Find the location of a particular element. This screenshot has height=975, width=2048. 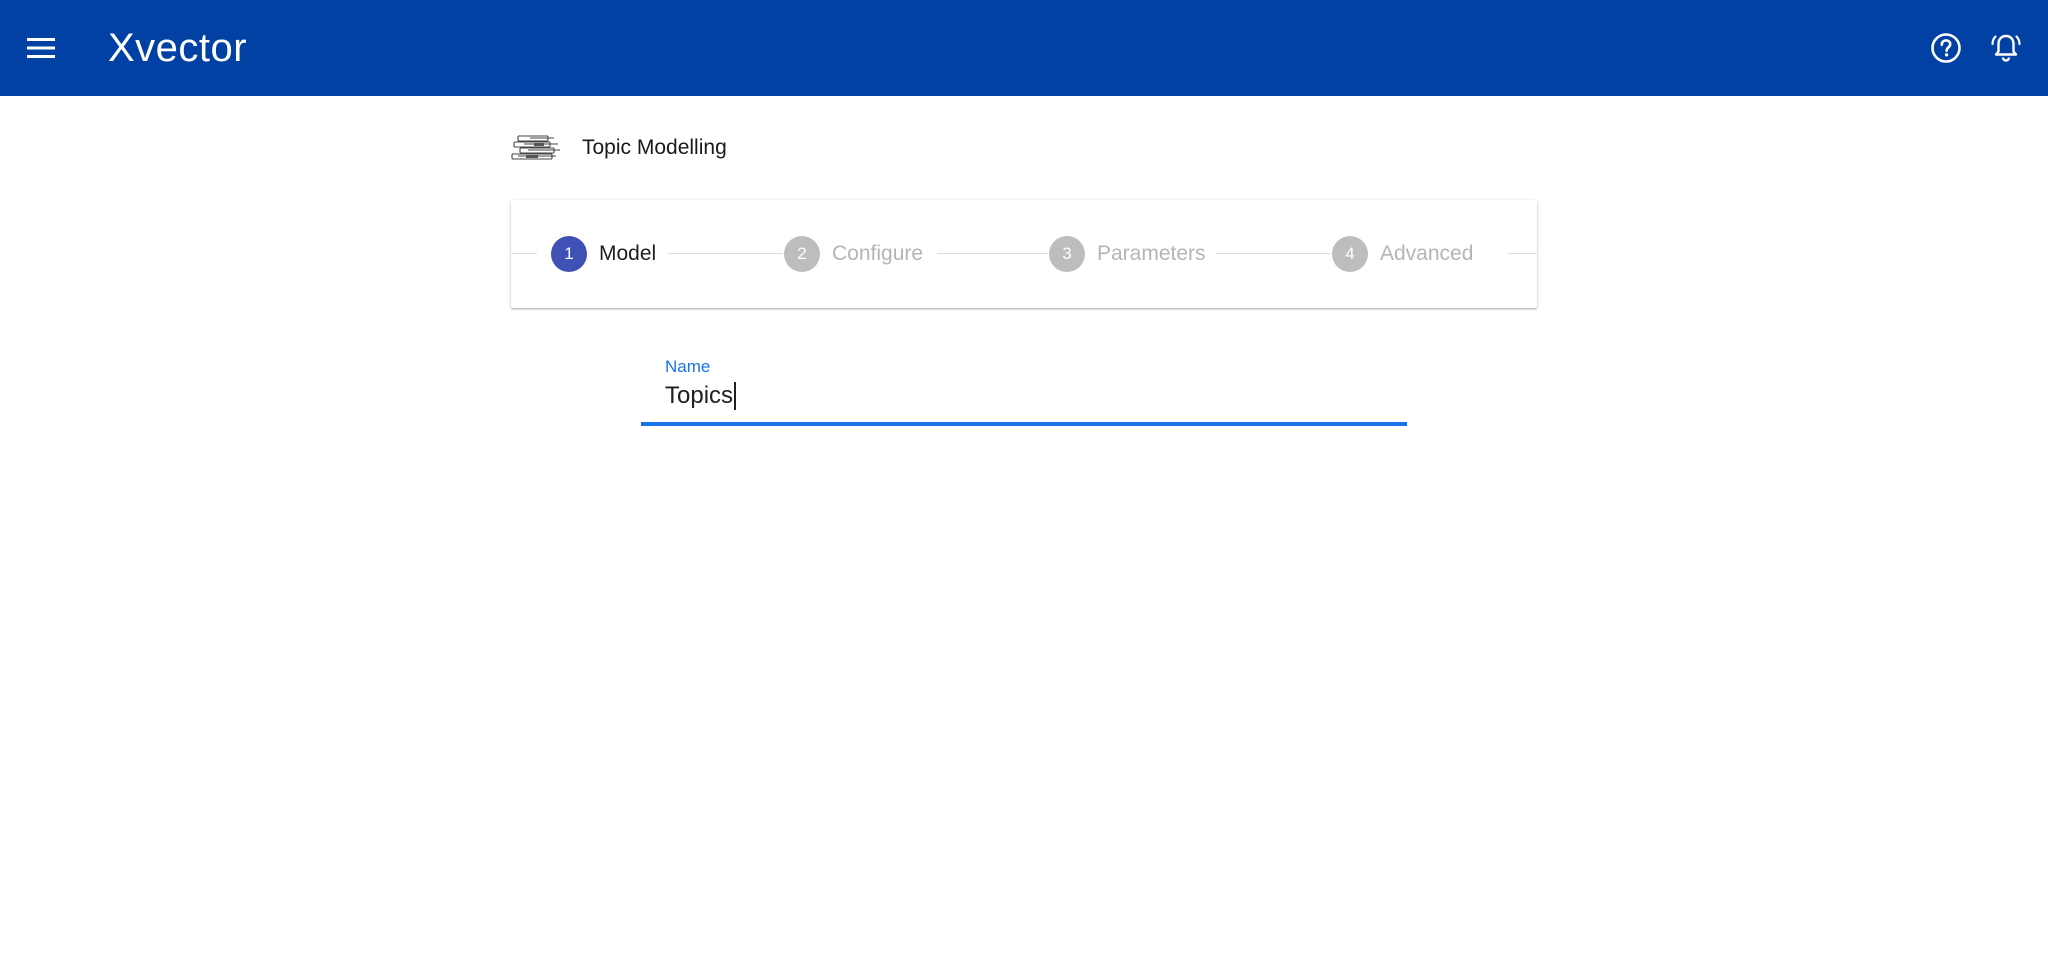

app-bar: Xvector is located at coordinates (1024, 48).